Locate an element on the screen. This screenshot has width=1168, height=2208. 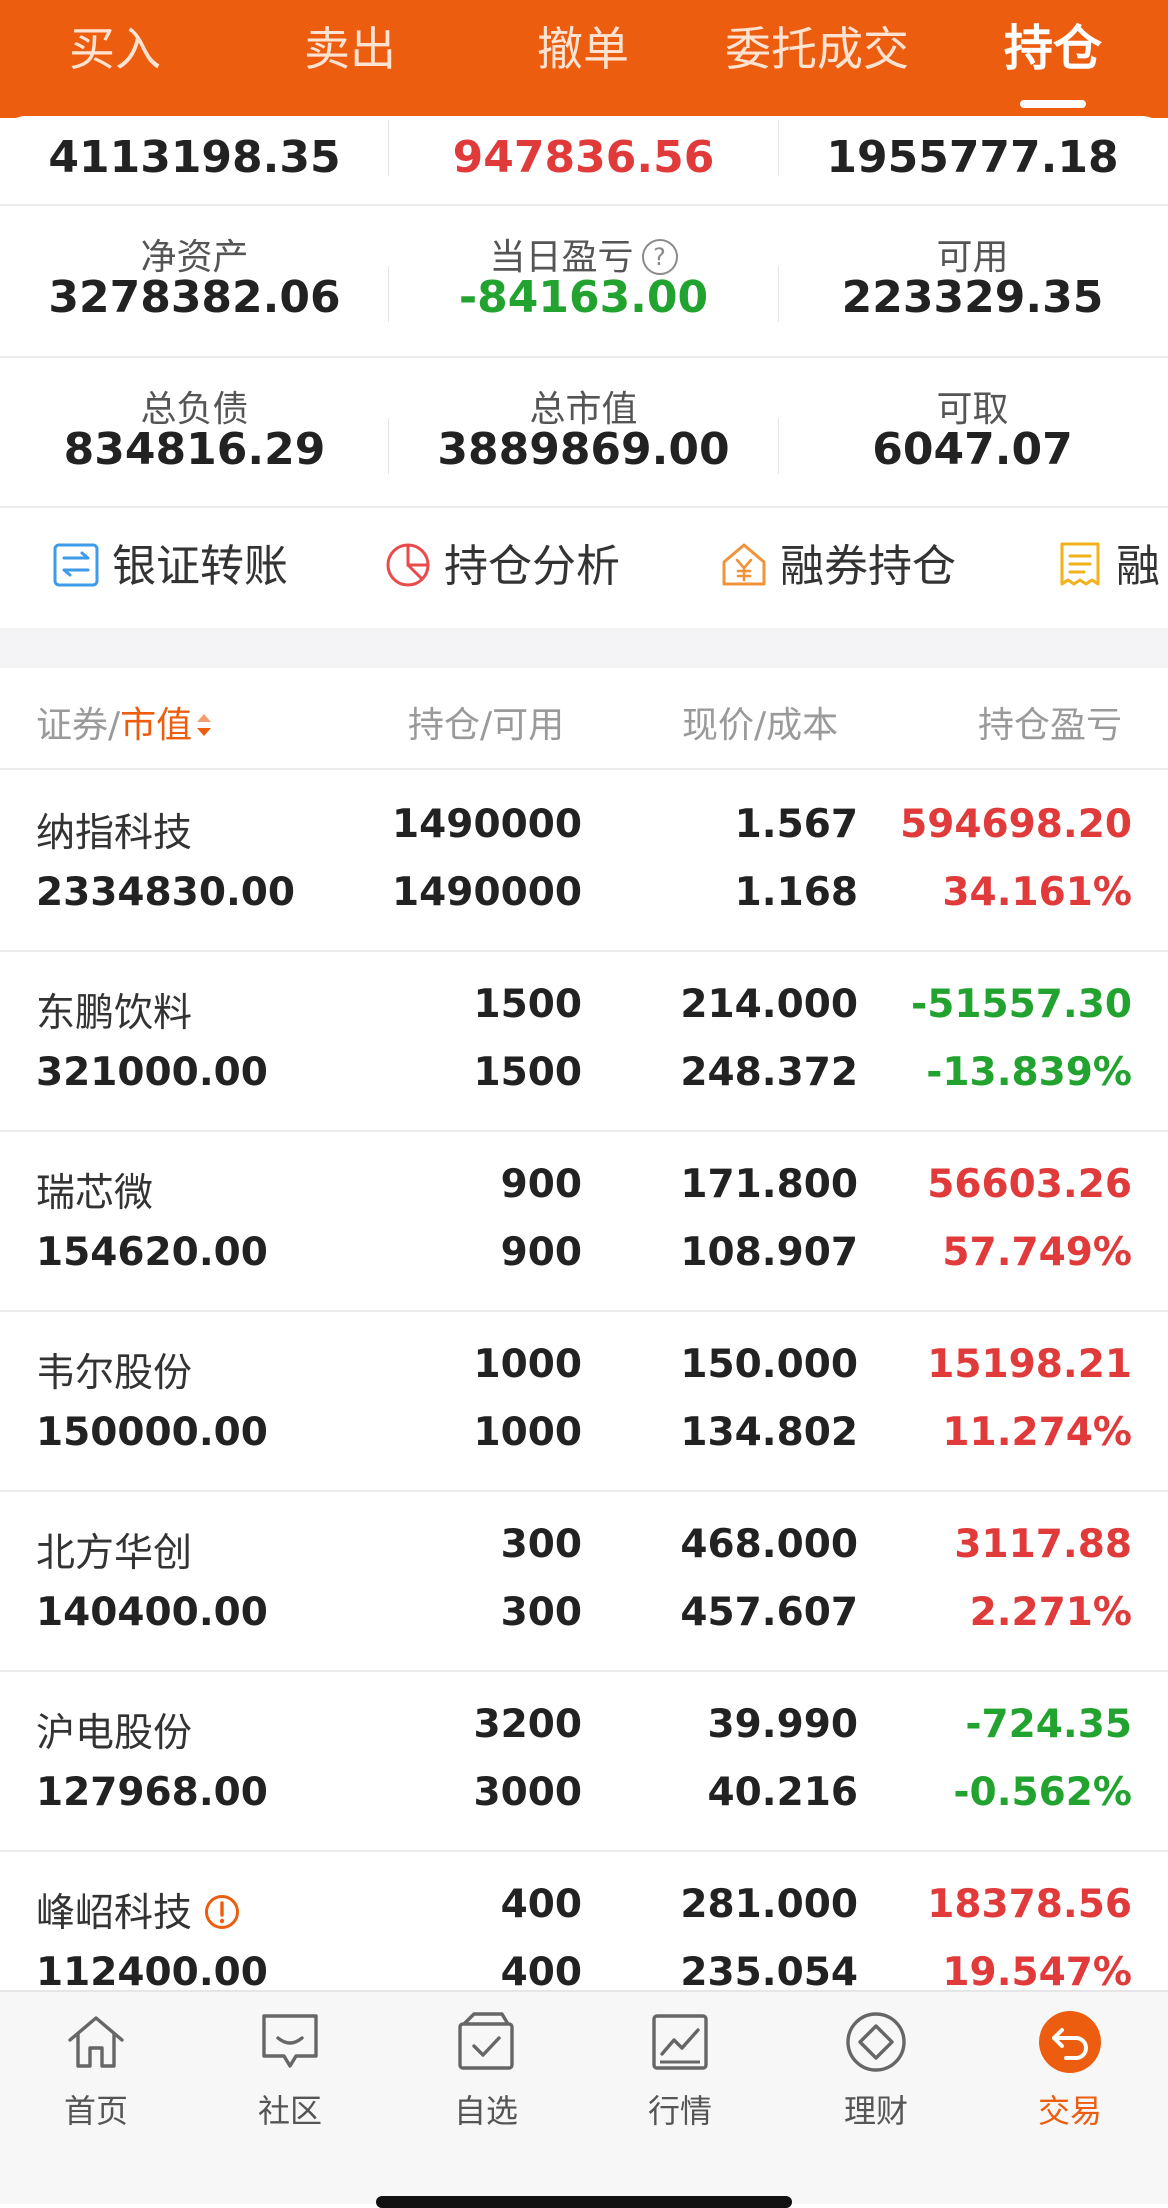
position-pl: 594698.20 is located at coordinates (1016, 824).